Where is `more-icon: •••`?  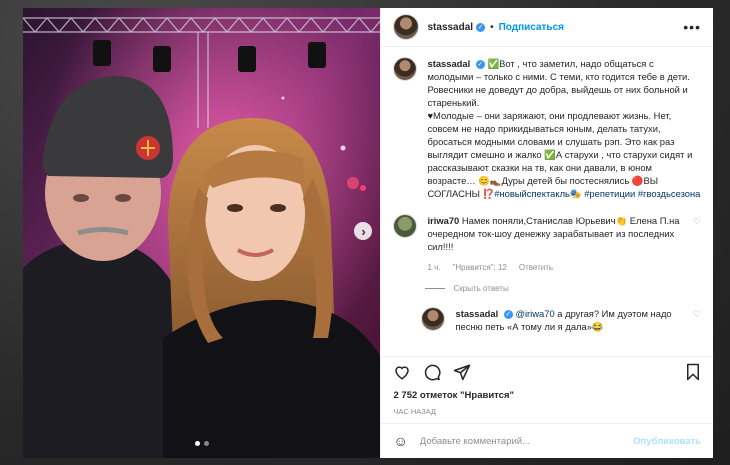 more-icon: ••• is located at coordinates (692, 27).